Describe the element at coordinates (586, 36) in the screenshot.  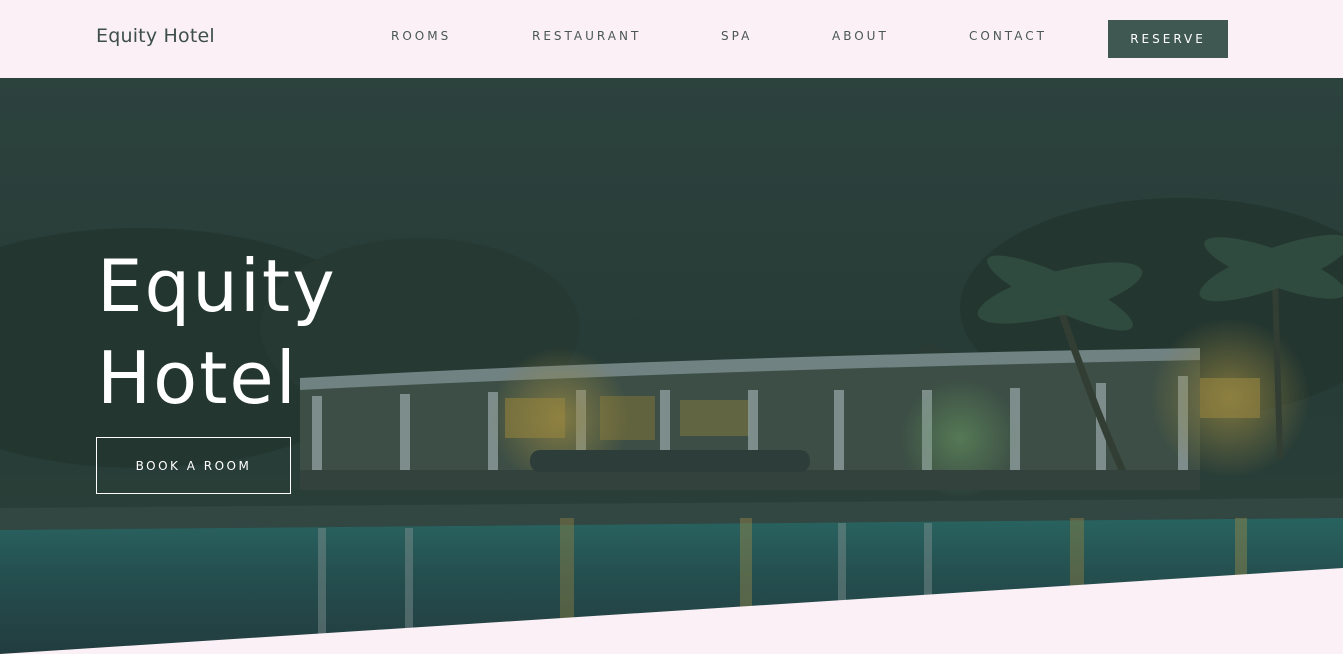
I see `nav-restaurant: RESTAURANT` at that location.